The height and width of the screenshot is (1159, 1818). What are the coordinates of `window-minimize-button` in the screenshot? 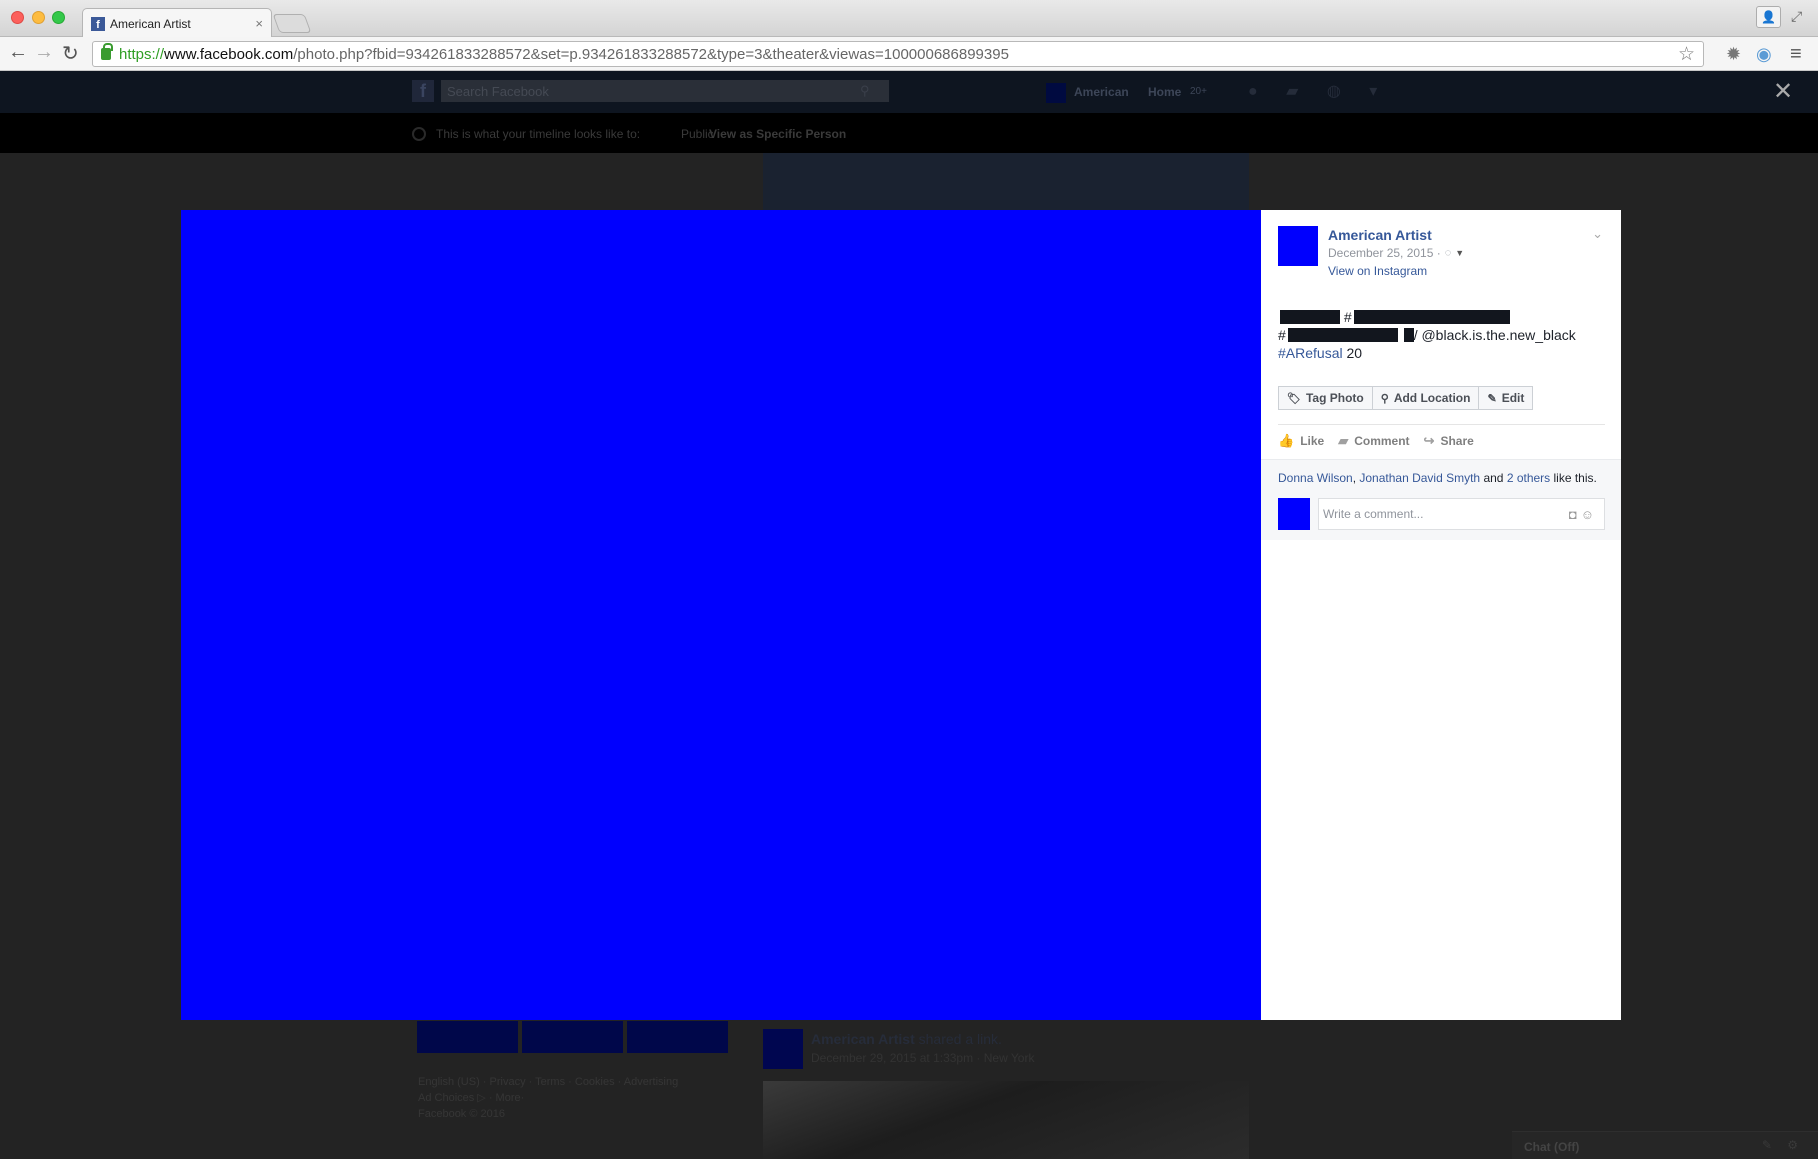 It's located at (38, 17).